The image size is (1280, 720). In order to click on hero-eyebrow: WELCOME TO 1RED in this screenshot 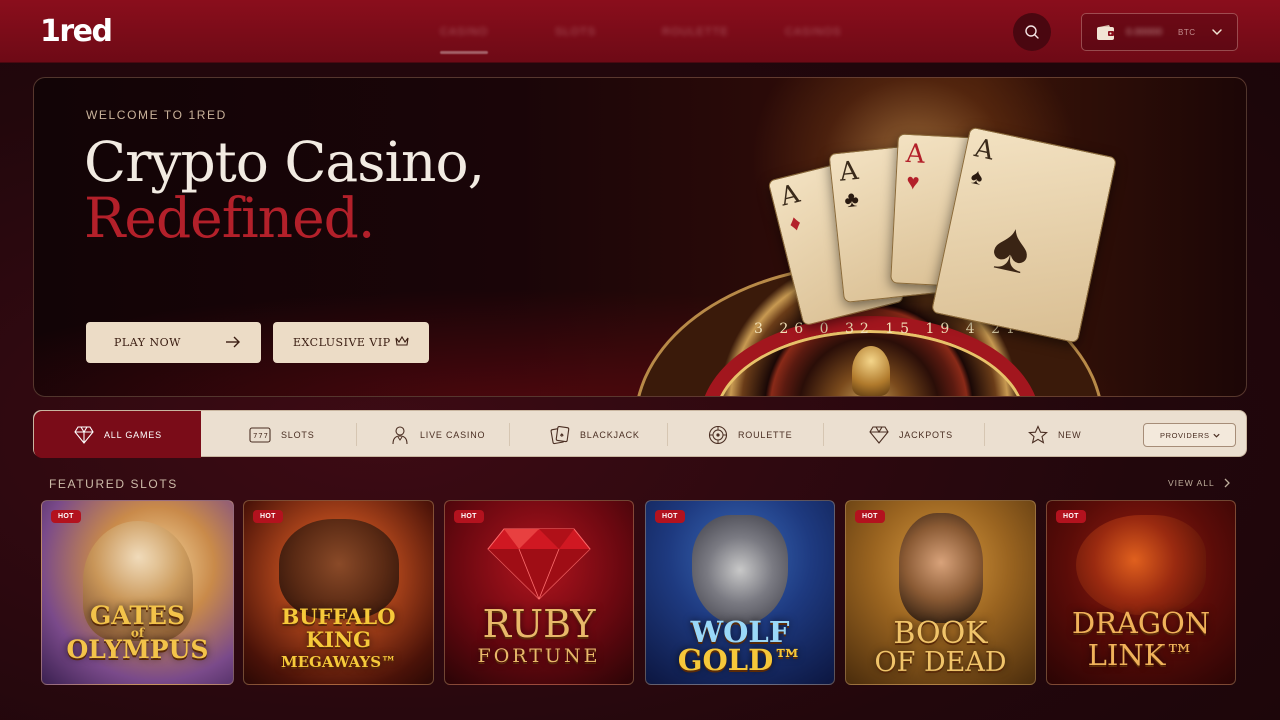, I will do `click(156, 115)`.